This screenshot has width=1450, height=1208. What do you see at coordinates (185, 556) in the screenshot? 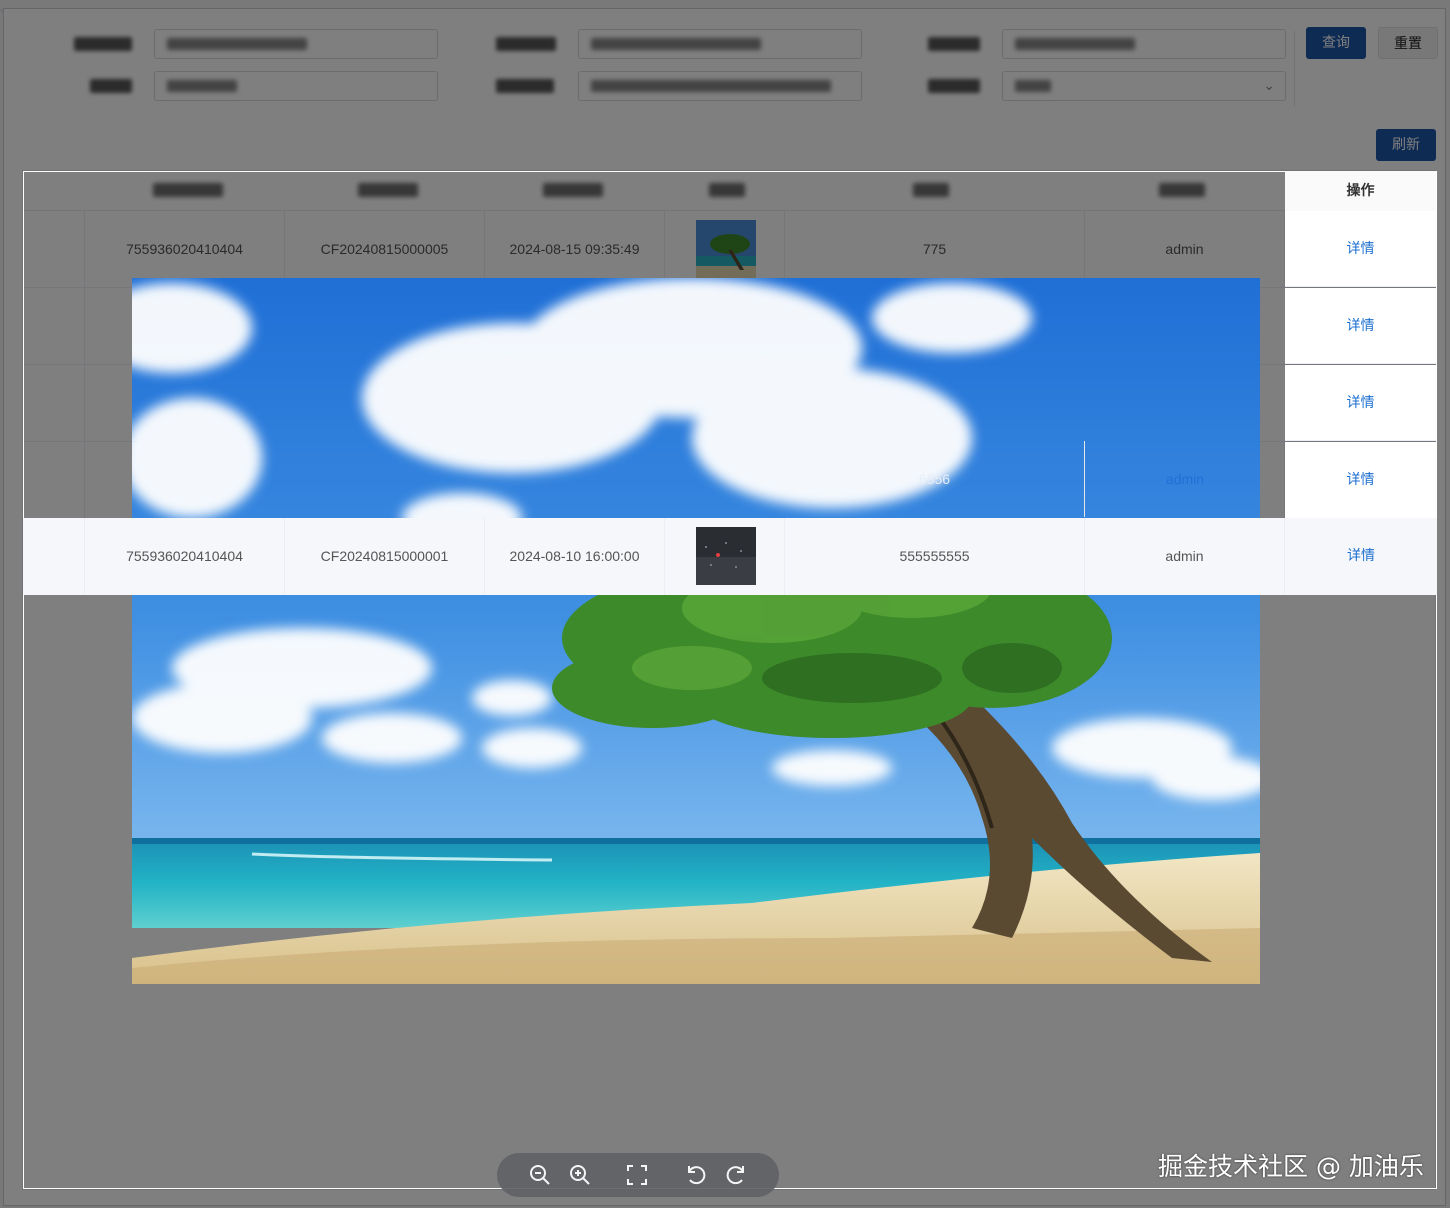
I see `table-cell: 755936020410404` at bounding box center [185, 556].